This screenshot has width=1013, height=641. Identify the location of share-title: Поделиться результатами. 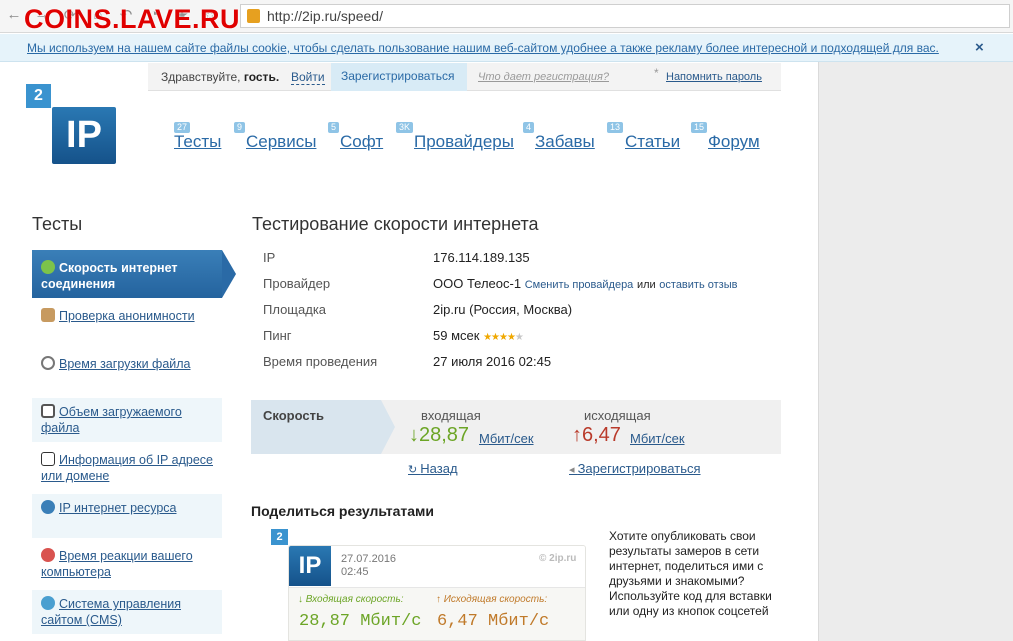
(342, 511).